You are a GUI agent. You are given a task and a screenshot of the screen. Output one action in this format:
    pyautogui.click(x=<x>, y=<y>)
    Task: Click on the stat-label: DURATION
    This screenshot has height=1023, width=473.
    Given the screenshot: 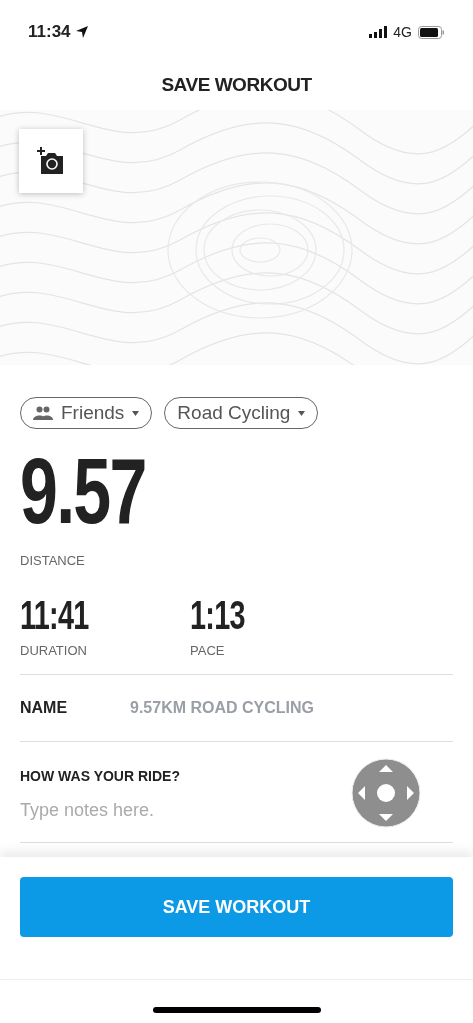 What is the action you would take?
    pyautogui.click(x=54, y=650)
    